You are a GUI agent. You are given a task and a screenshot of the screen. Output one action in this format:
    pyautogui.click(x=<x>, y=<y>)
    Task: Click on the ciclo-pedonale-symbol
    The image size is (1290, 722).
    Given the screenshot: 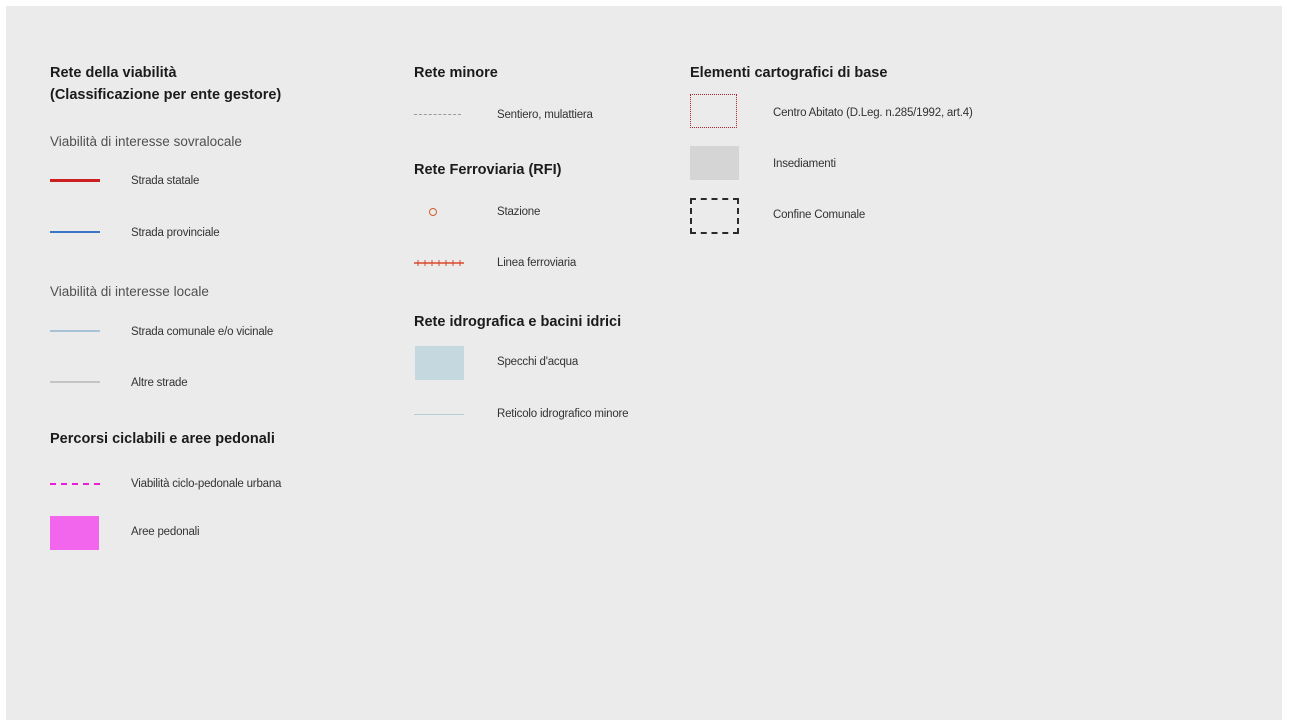 What is the action you would take?
    pyautogui.click(x=75, y=484)
    